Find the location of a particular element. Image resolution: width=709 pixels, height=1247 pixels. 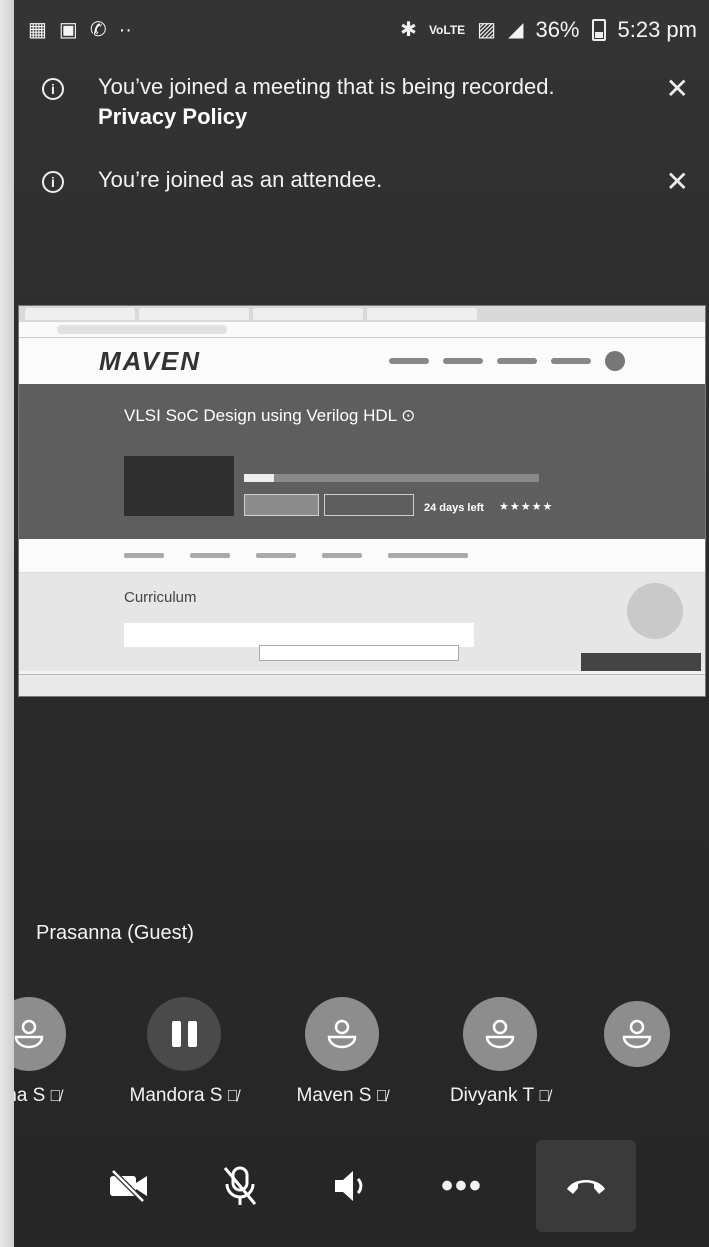

presenter-name: Prasanna (Guest) is located at coordinates (115, 933).